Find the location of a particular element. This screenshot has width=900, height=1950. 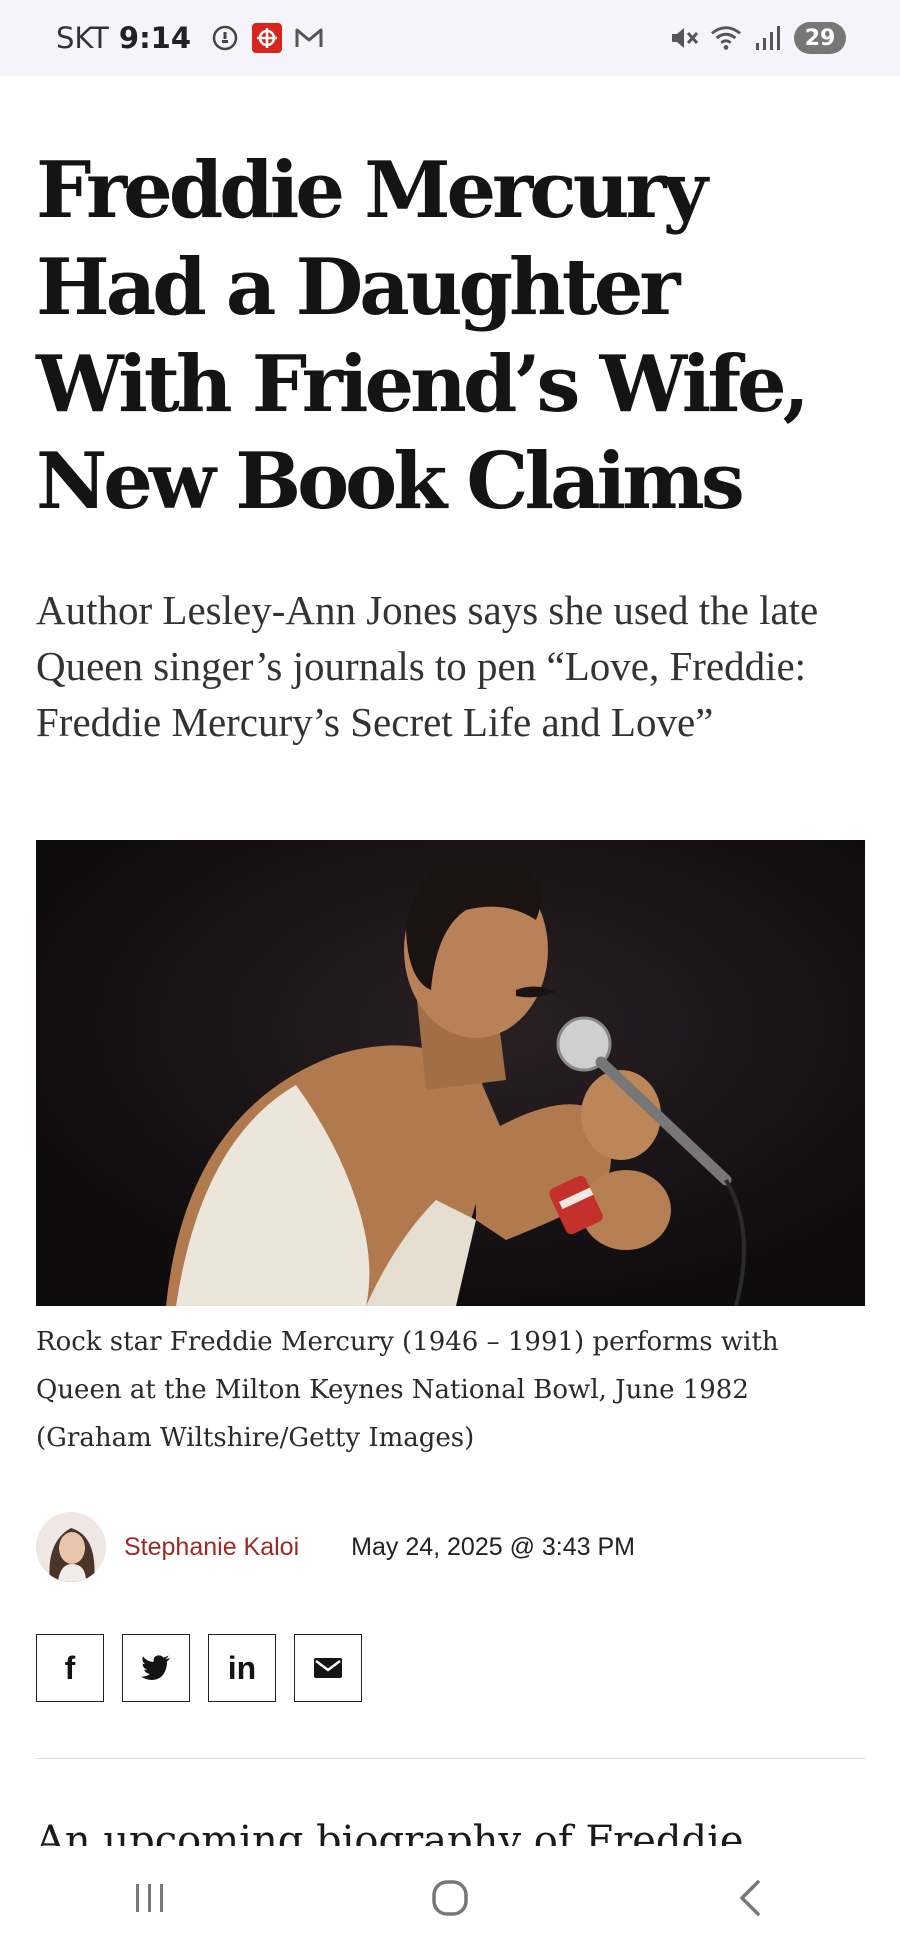

clock: 9:14 is located at coordinates (155, 38).